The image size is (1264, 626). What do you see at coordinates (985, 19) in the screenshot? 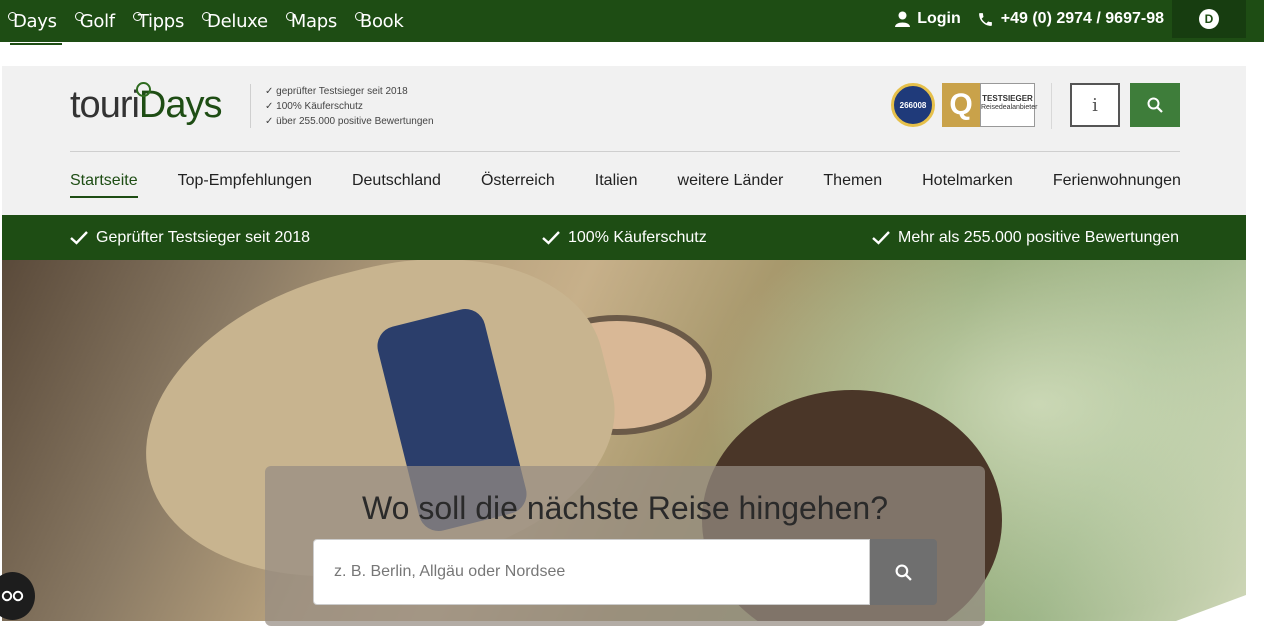
I see `phone-icon` at bounding box center [985, 19].